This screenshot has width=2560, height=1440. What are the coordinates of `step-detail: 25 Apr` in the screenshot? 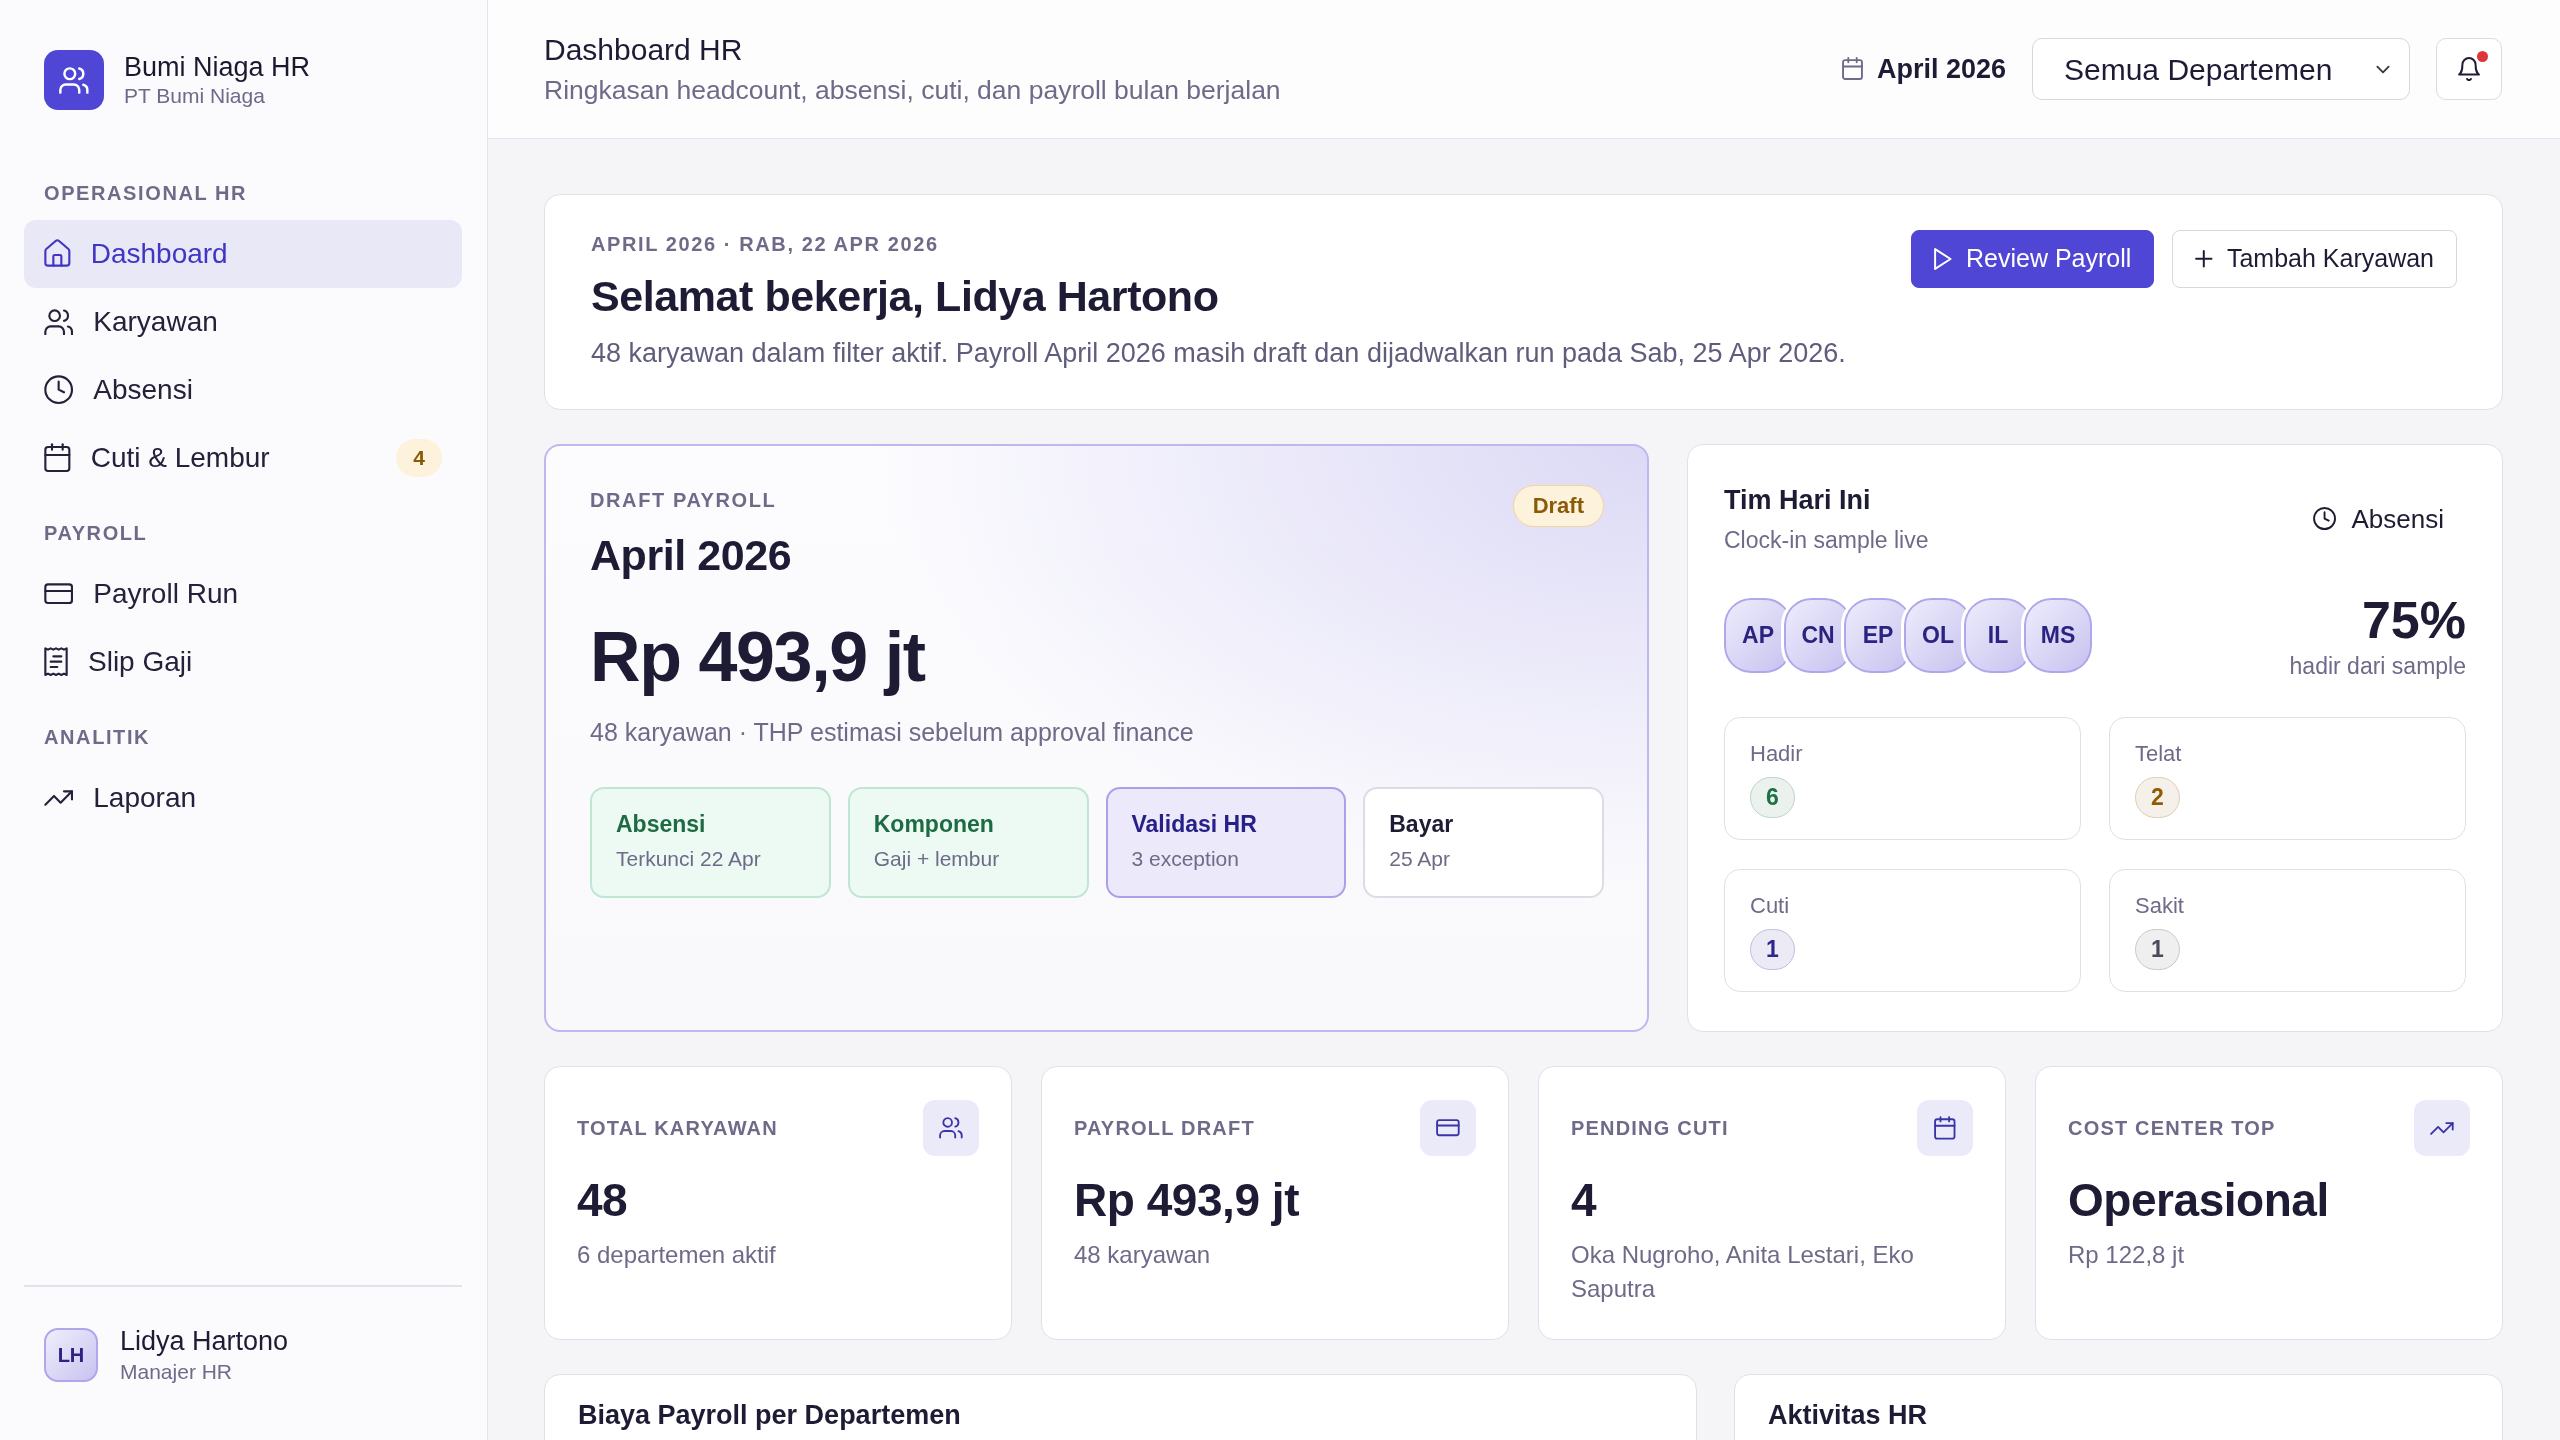 It's located at (1420, 859).